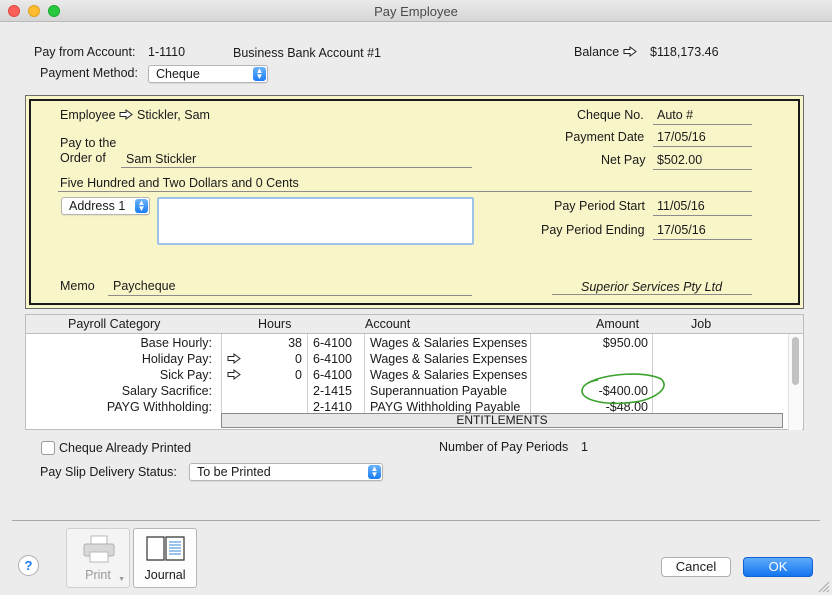  What do you see at coordinates (296, 167) in the screenshot?
I see `pay-to-underline` at bounding box center [296, 167].